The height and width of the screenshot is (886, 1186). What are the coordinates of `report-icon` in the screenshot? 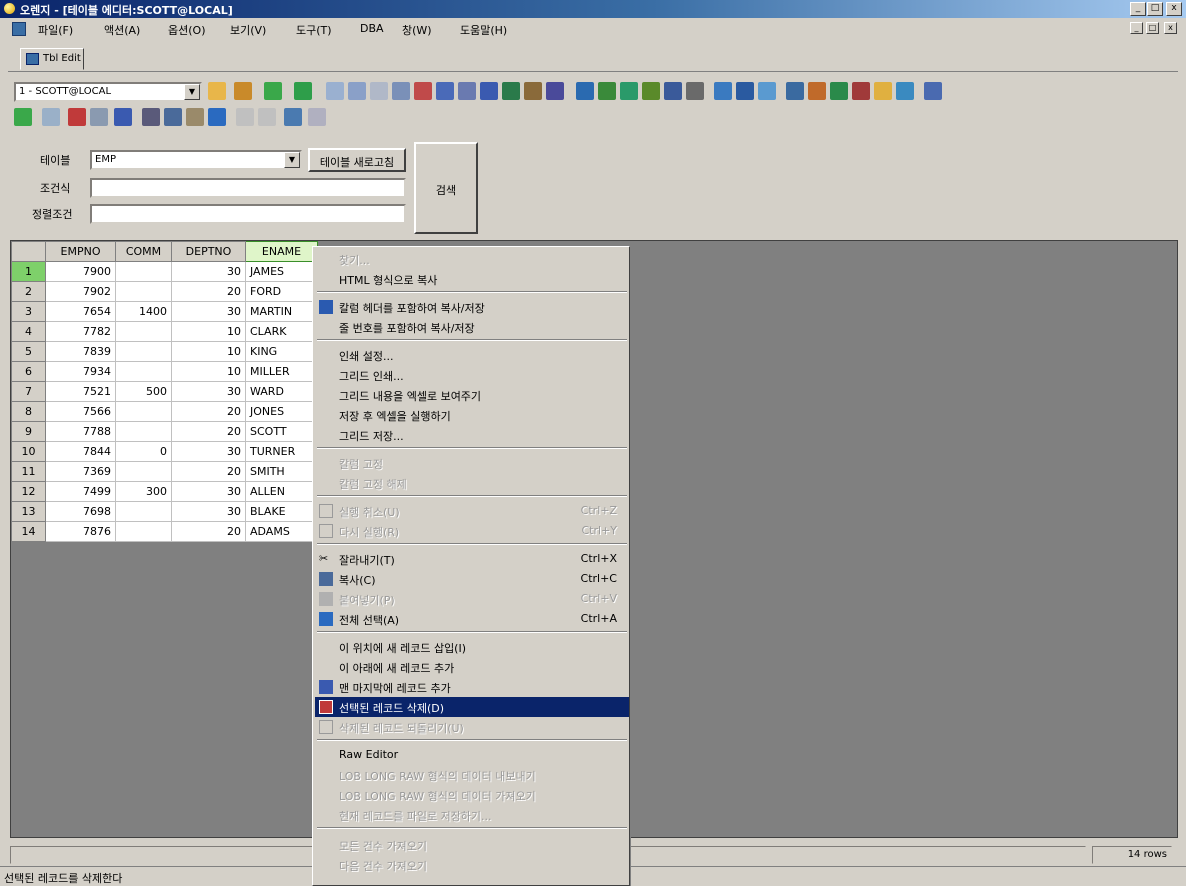 It's located at (533, 91).